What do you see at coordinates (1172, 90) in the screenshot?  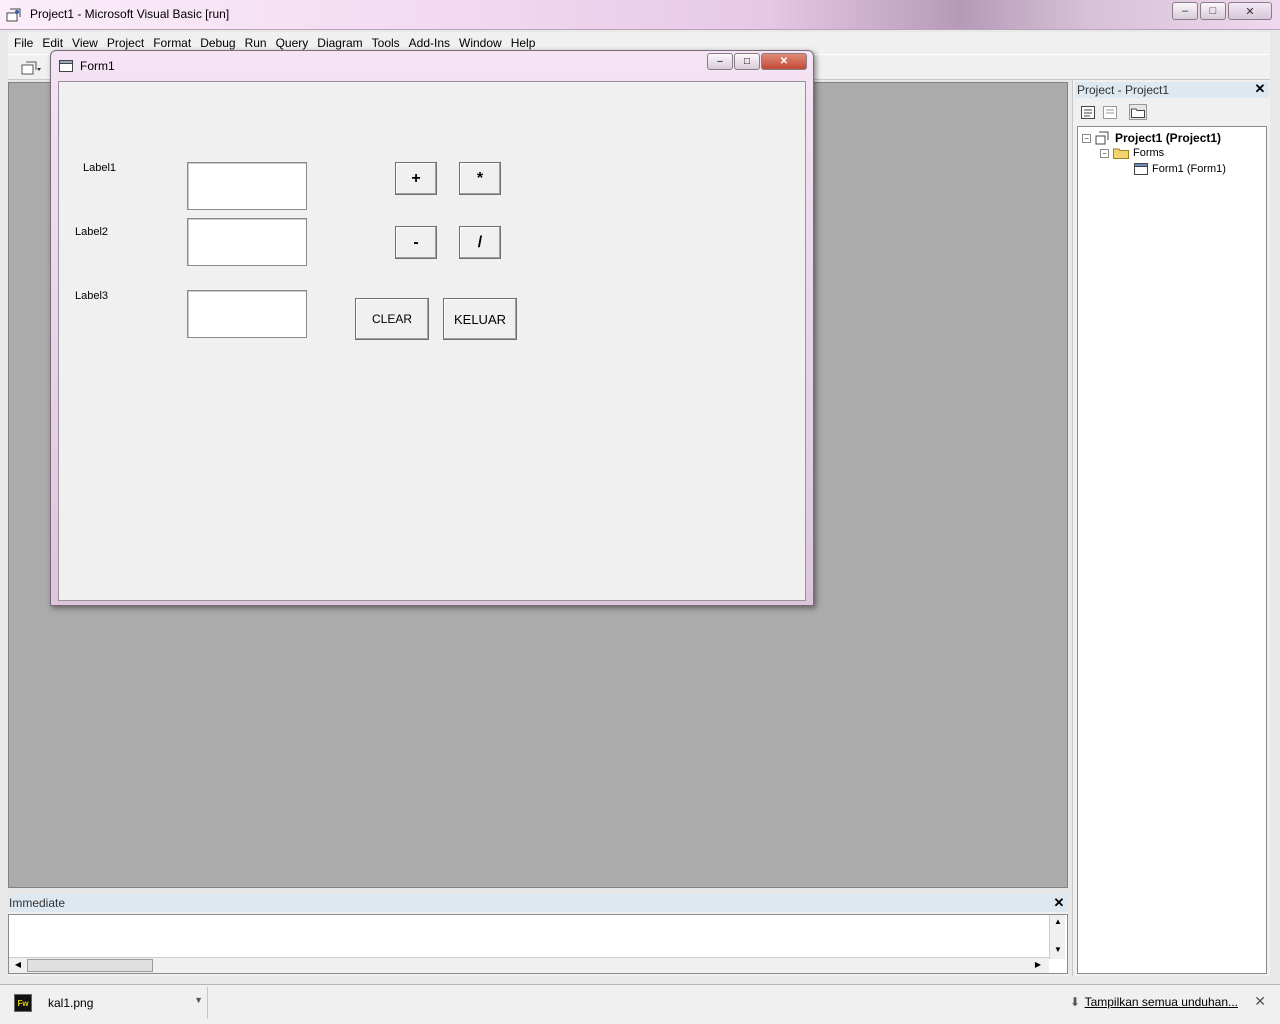 I see `project-explorer-title: Project - Project1` at bounding box center [1172, 90].